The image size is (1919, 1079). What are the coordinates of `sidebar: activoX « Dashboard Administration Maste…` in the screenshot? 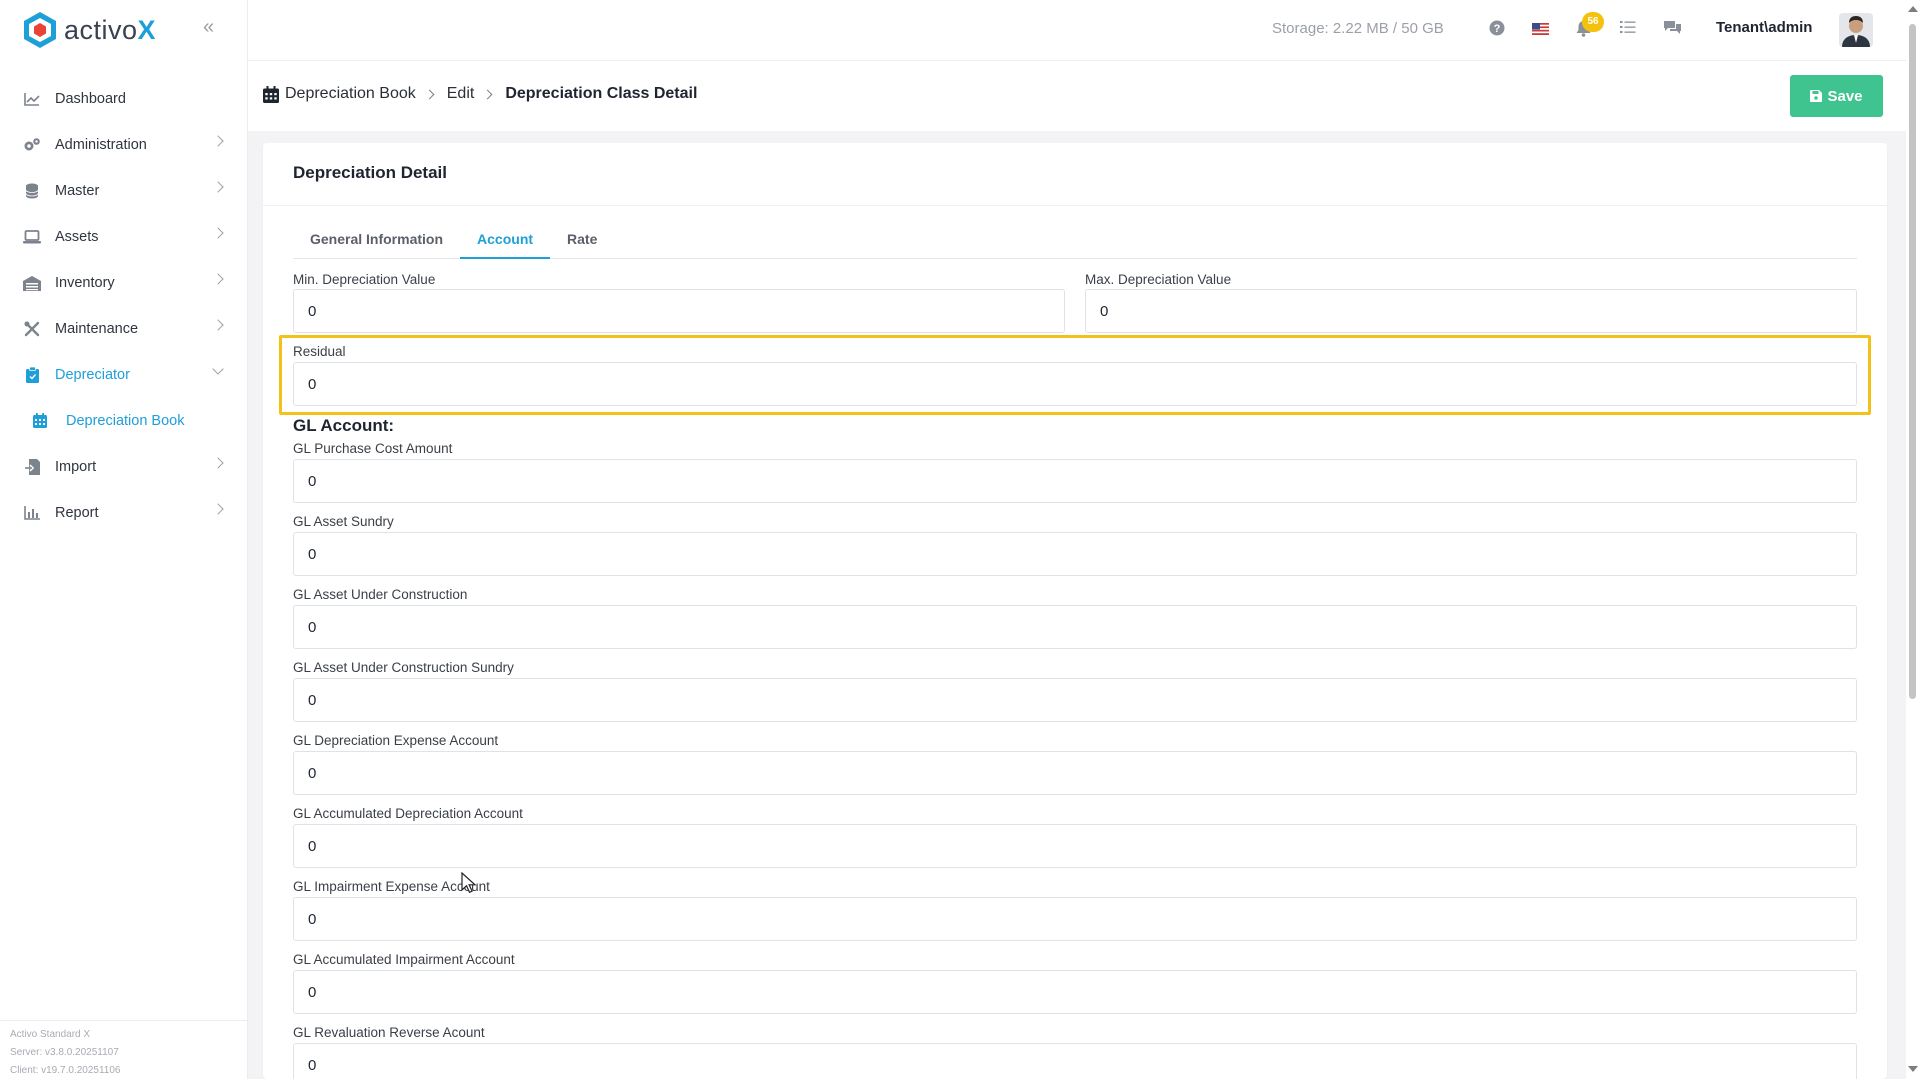 It's located at (124, 539).